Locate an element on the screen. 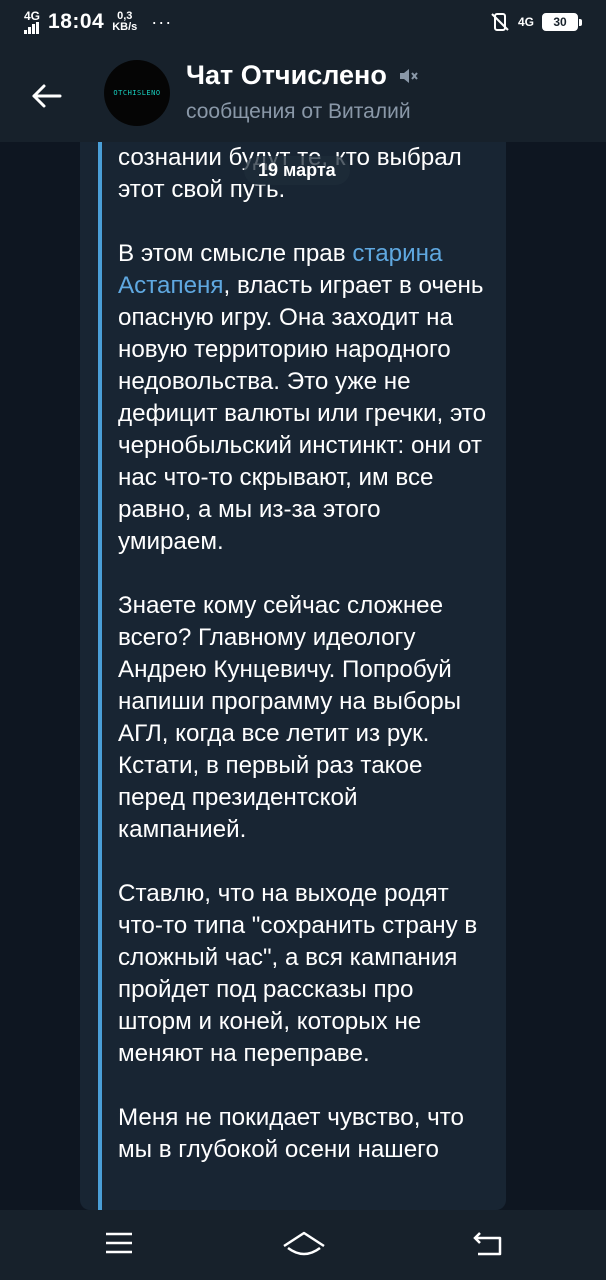 This screenshot has height=1280, width=606. back-icon is located at coordinates (487, 1244).